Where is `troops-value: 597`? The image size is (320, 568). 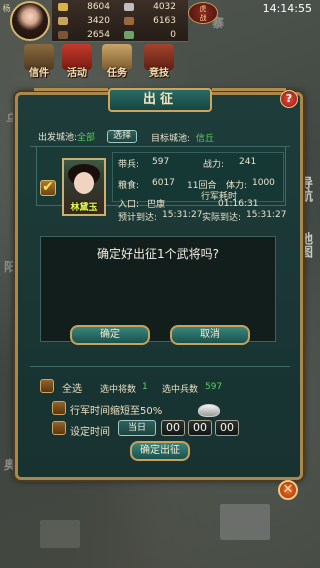 troops-value: 597 is located at coordinates (161, 162).